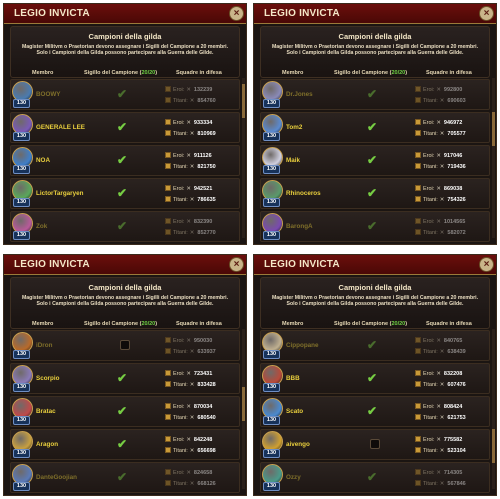 Image resolution: width=500 pixels, height=499 pixels. I want to click on heroes-defense: Eroi: ✕ 842248, so click(188, 439).